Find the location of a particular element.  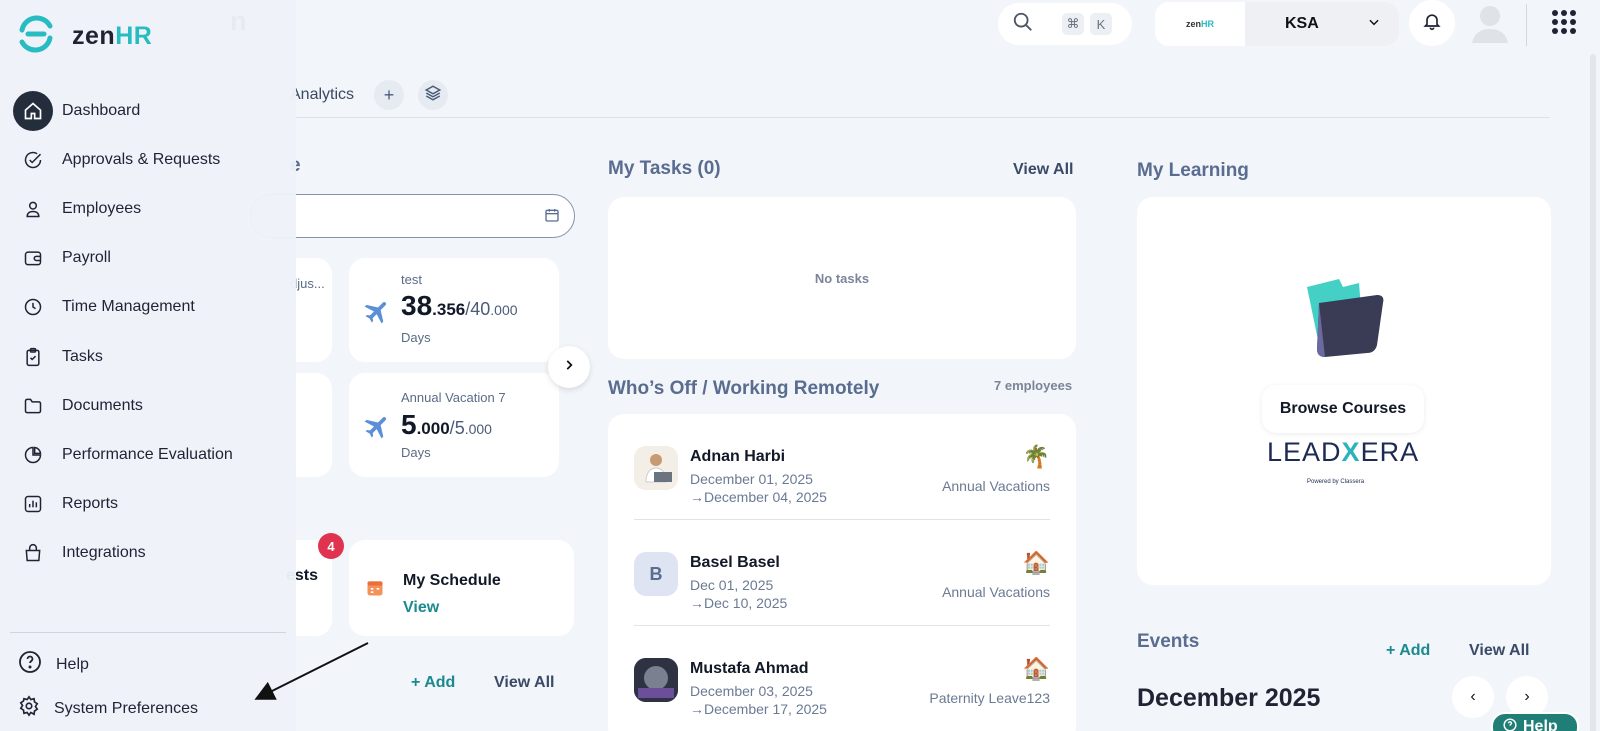

add-link: + Add is located at coordinates (433, 683).